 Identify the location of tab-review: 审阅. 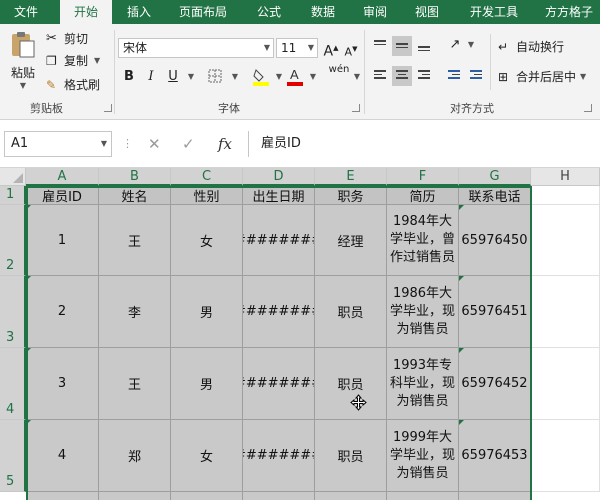
(375, 12).